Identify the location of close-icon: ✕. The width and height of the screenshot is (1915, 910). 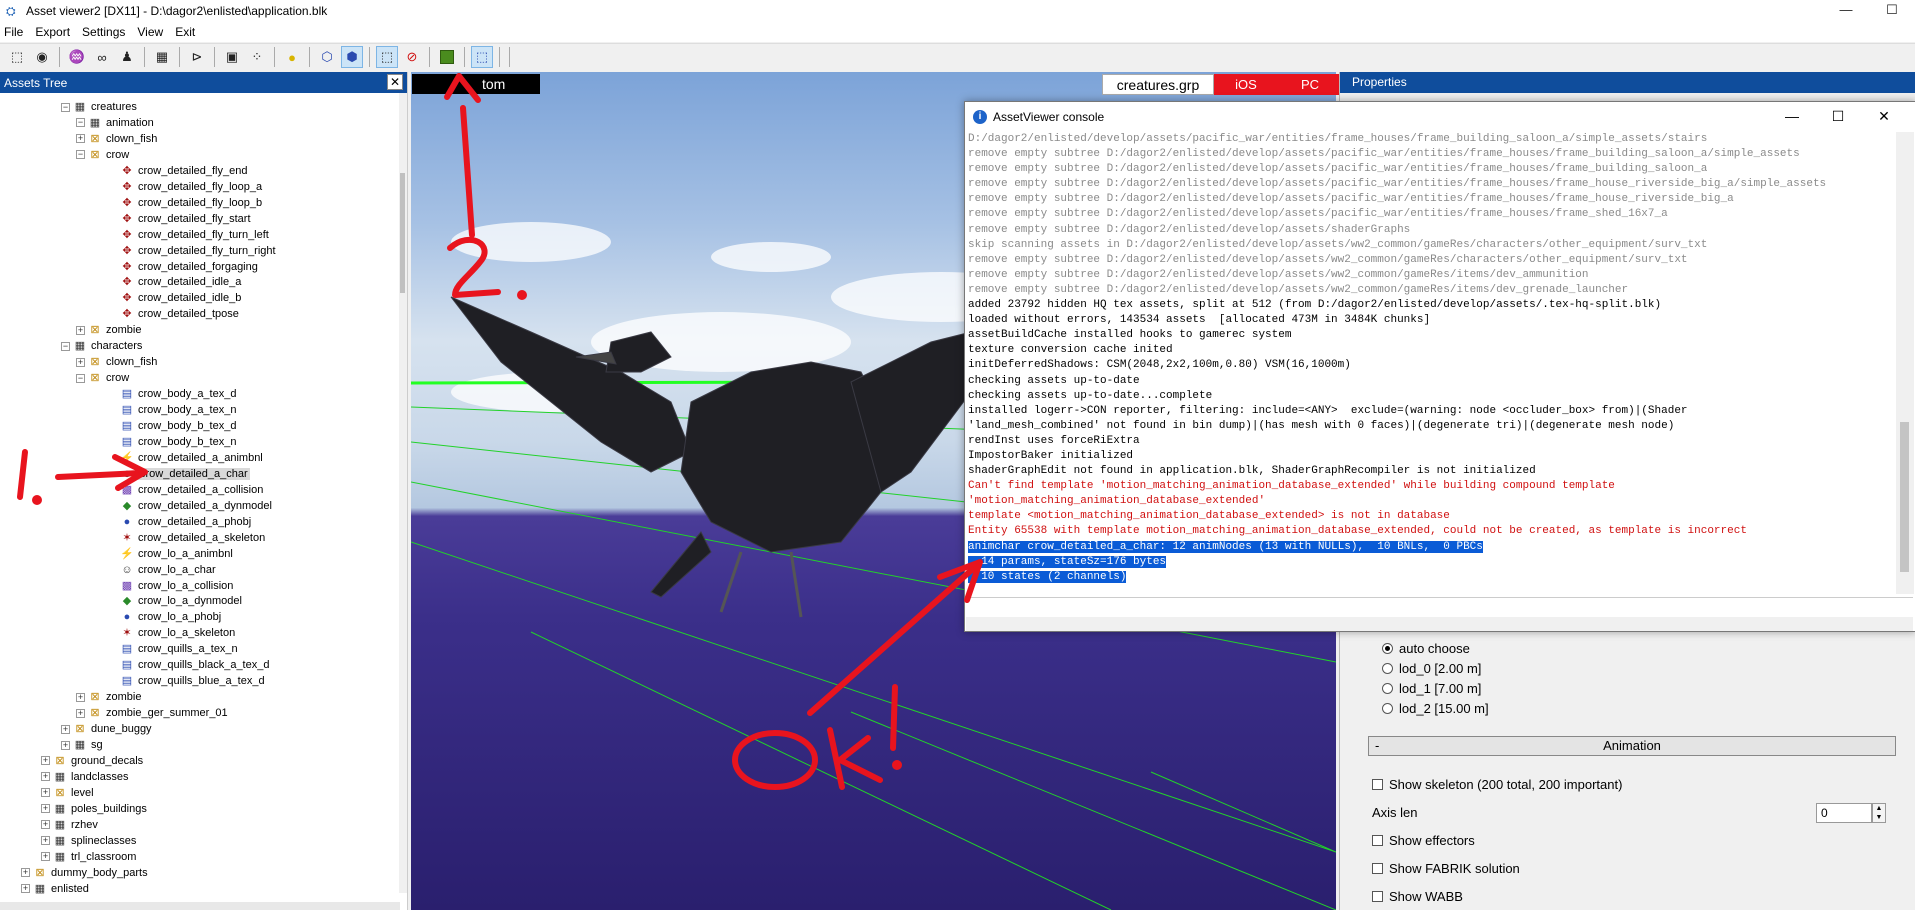
(395, 82).